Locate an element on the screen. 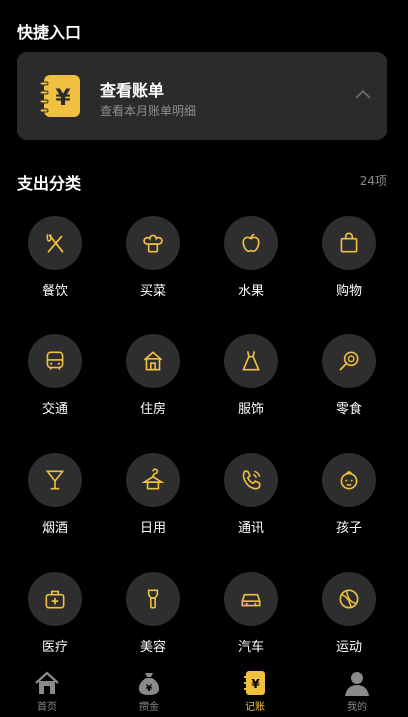 The width and height of the screenshot is (408, 717). category-item: 水果 is located at coordinates (251, 254).